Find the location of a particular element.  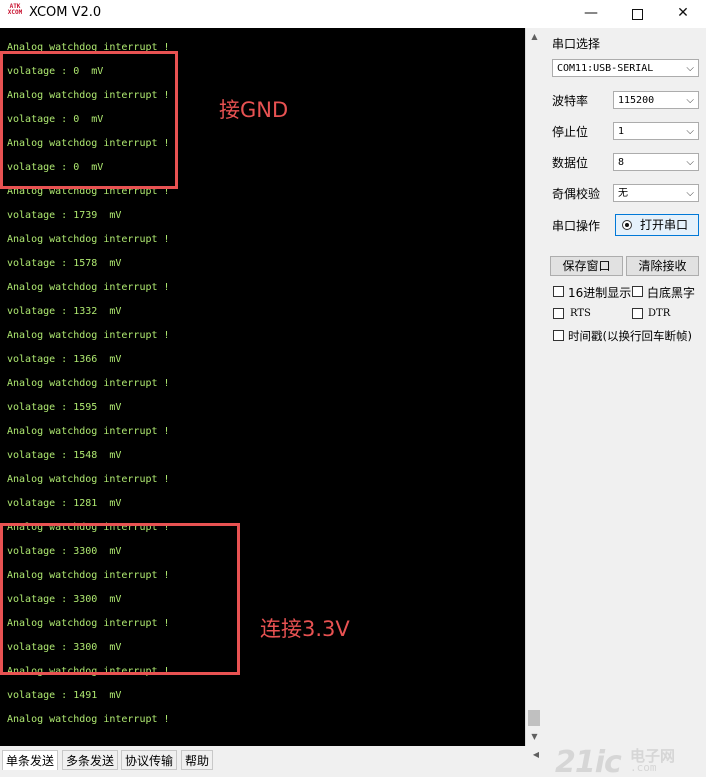

stopbit-combo: 1 ⌵ is located at coordinates (656, 131).